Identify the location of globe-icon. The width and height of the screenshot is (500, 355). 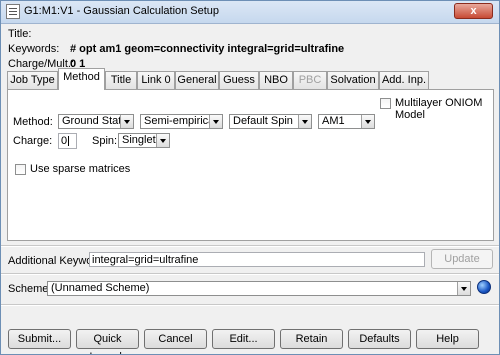
(484, 287).